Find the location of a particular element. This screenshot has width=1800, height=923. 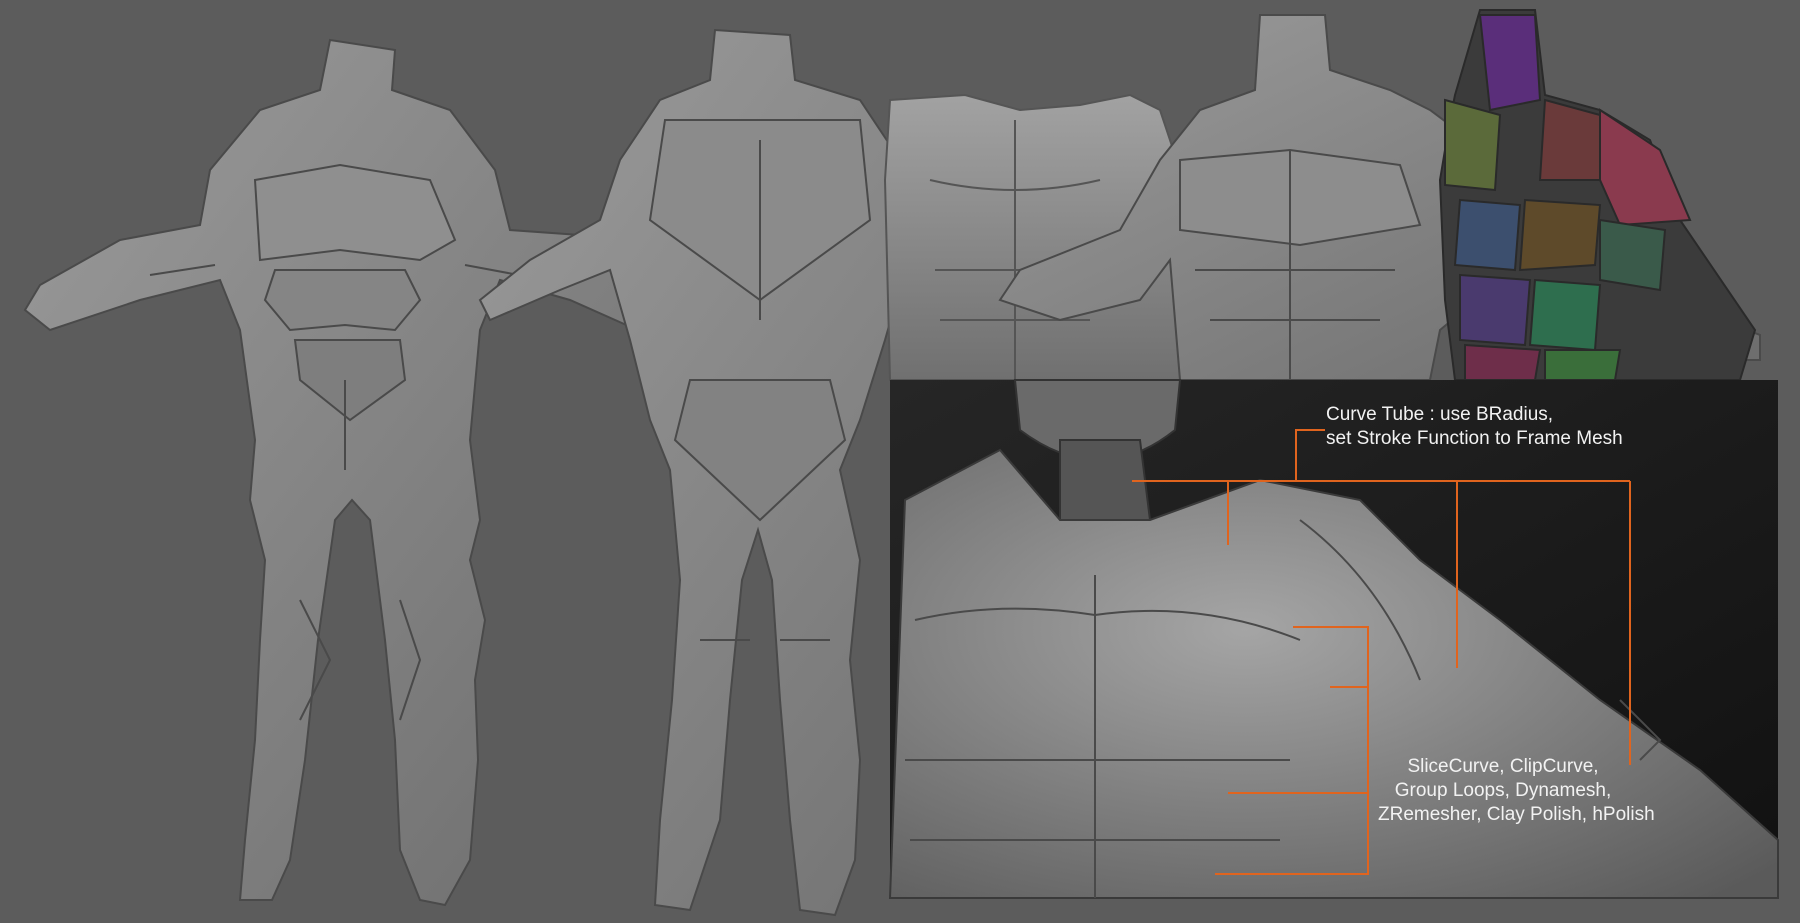

curve-tube-line-1: Curve Tube : use BRadius, is located at coordinates (1440, 414).